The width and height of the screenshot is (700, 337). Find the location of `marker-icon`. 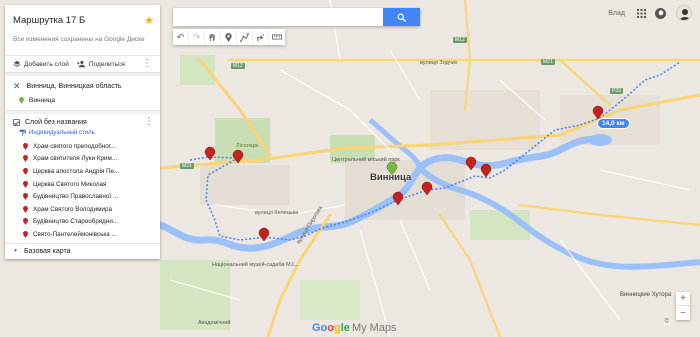

marker-icon is located at coordinates (228, 37).